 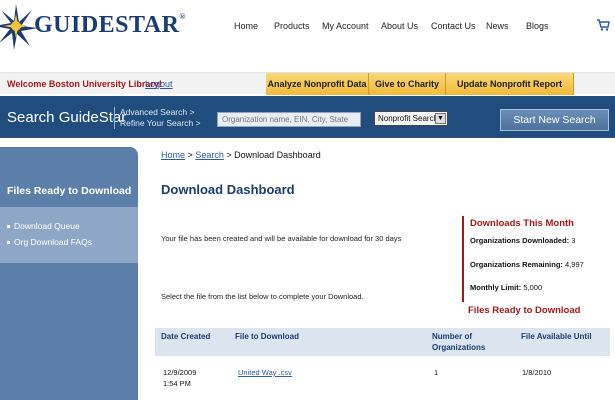 I want to click on stat-limit: Monthly Limit: 5,000, so click(x=506, y=287).